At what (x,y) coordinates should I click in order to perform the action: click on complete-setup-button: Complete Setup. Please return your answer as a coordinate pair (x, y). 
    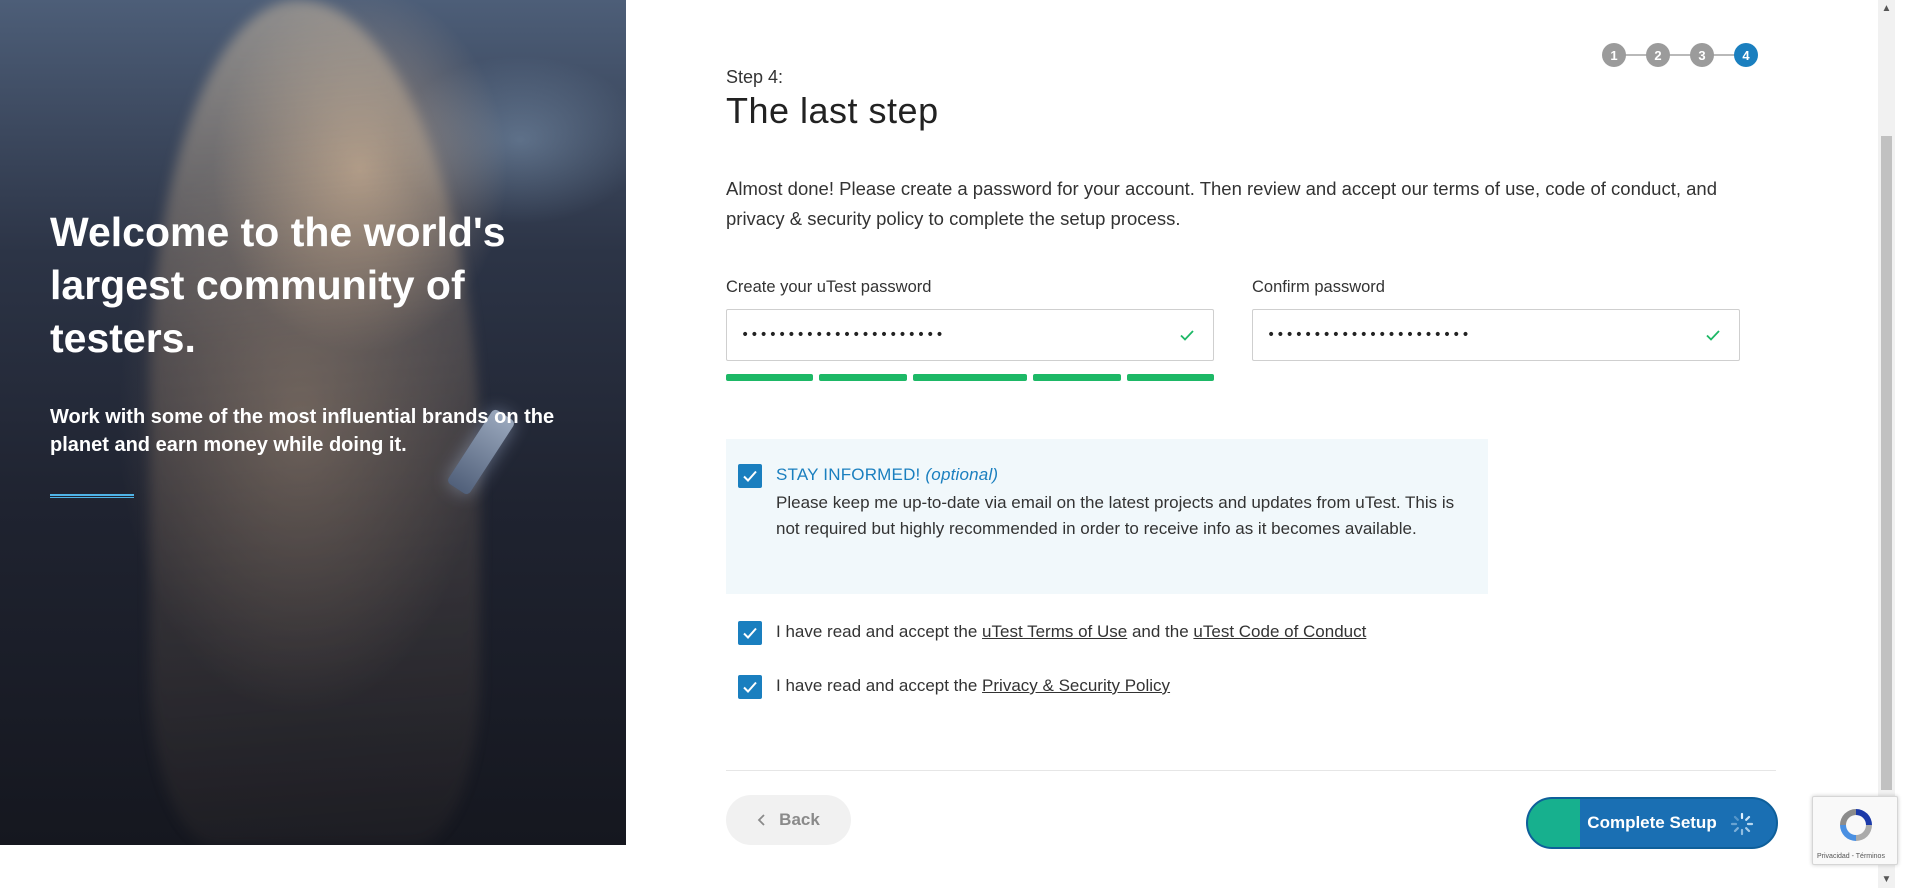
    Looking at the image, I should click on (1652, 823).